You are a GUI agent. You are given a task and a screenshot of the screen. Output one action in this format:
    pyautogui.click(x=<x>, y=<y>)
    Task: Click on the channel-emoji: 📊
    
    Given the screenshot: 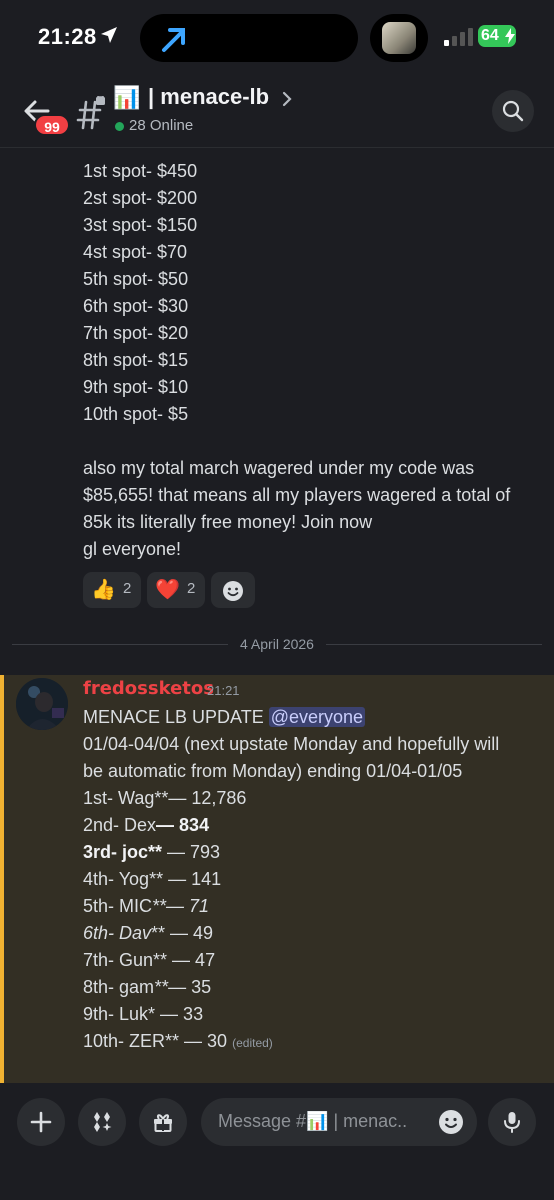 What is the action you would take?
    pyautogui.click(x=127, y=97)
    